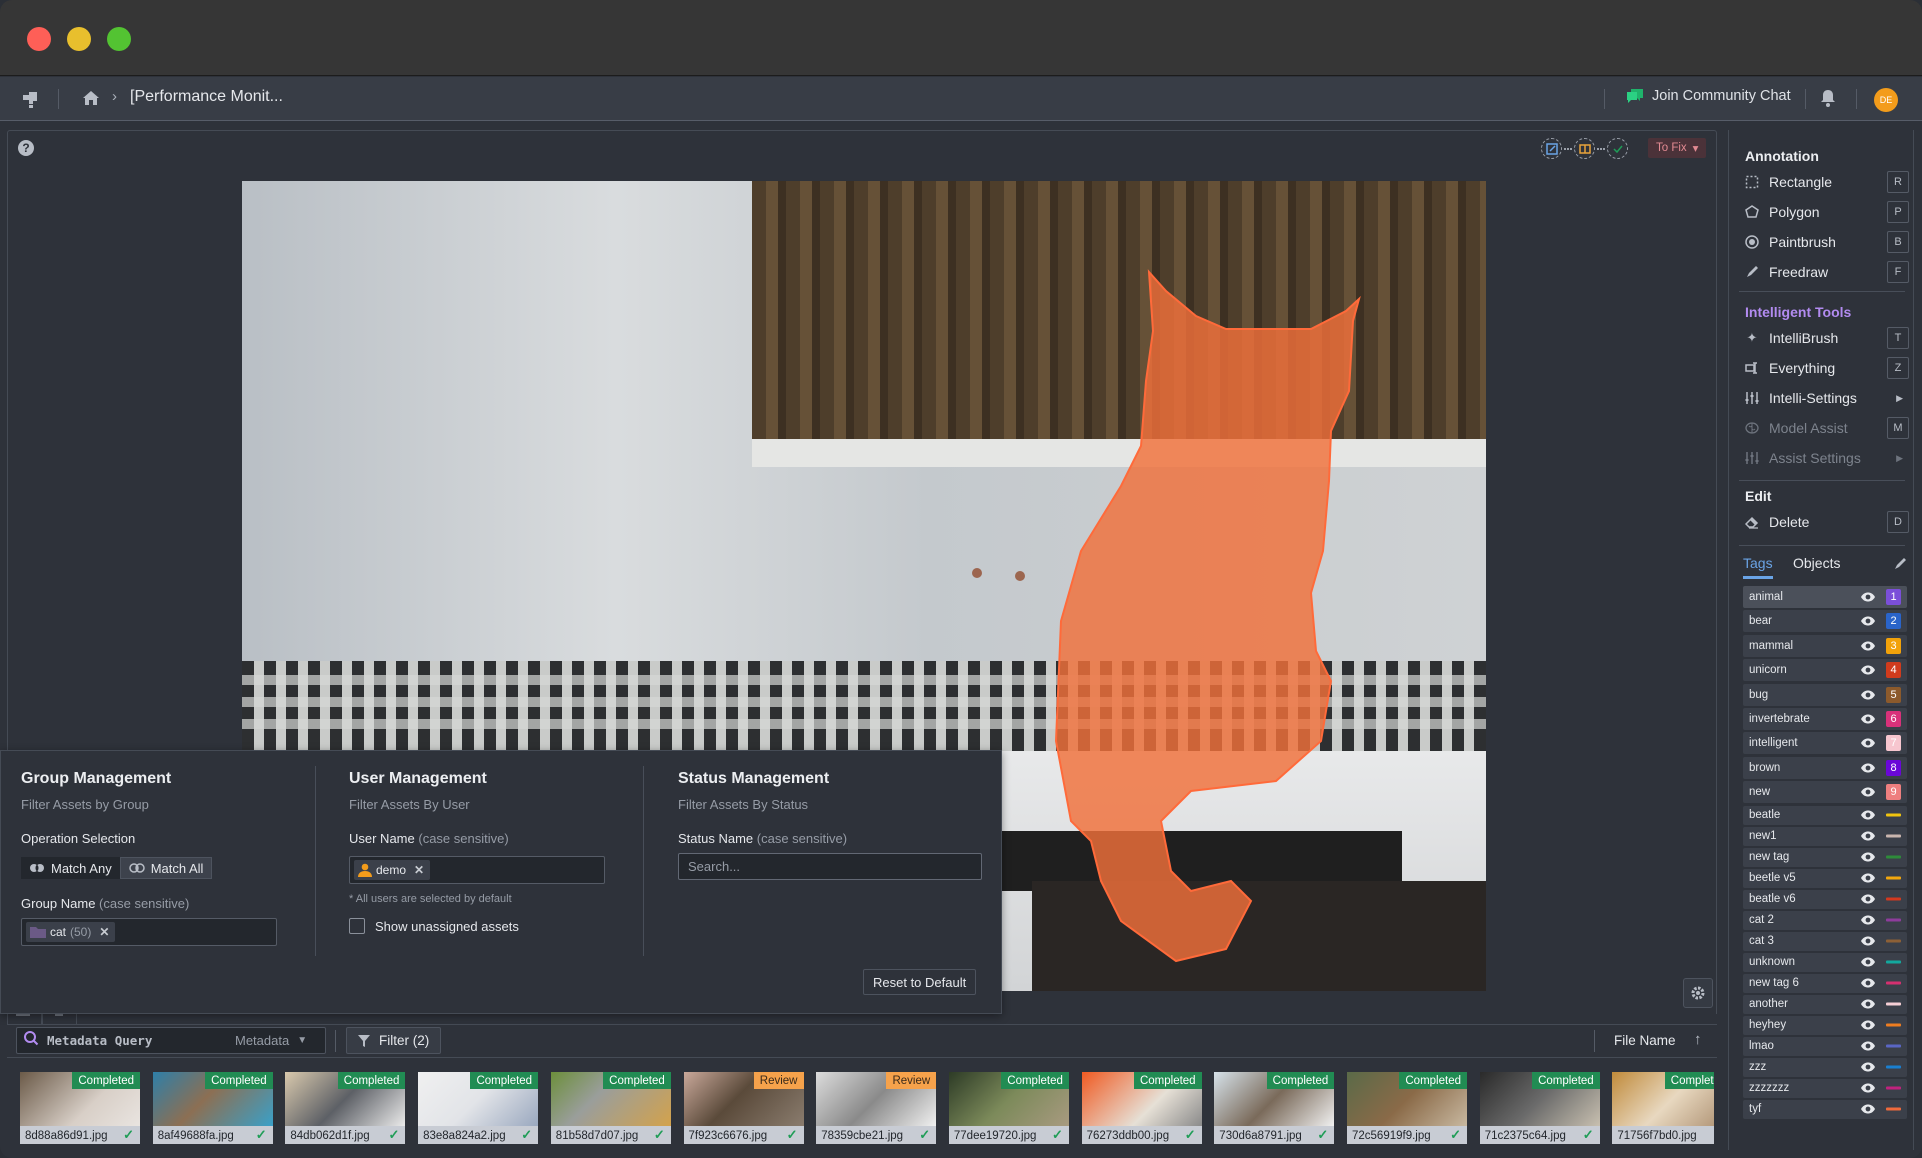 This screenshot has width=1922, height=1158. Describe the element at coordinates (1900, 566) in the screenshot. I see `edit-tags-icon` at that location.